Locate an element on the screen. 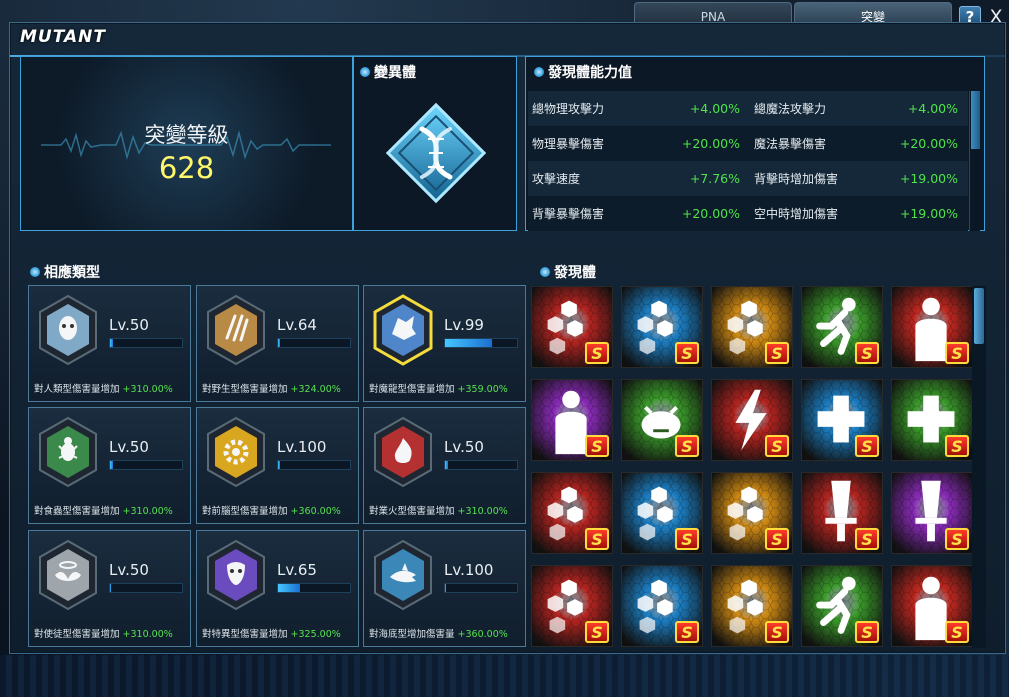  affinity-bonus-value: +360.00% is located at coordinates (482, 634).